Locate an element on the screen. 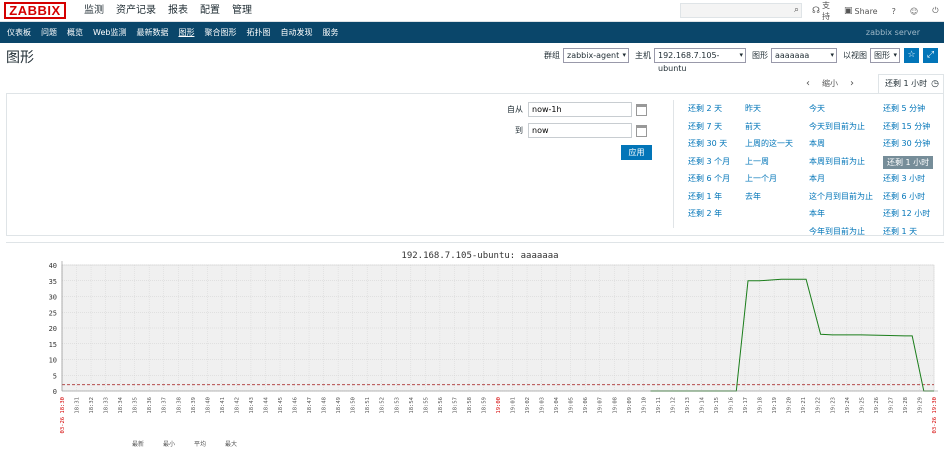 The width and height of the screenshot is (944, 458). group-select: zabbix-agent ▾ is located at coordinates (596, 55).